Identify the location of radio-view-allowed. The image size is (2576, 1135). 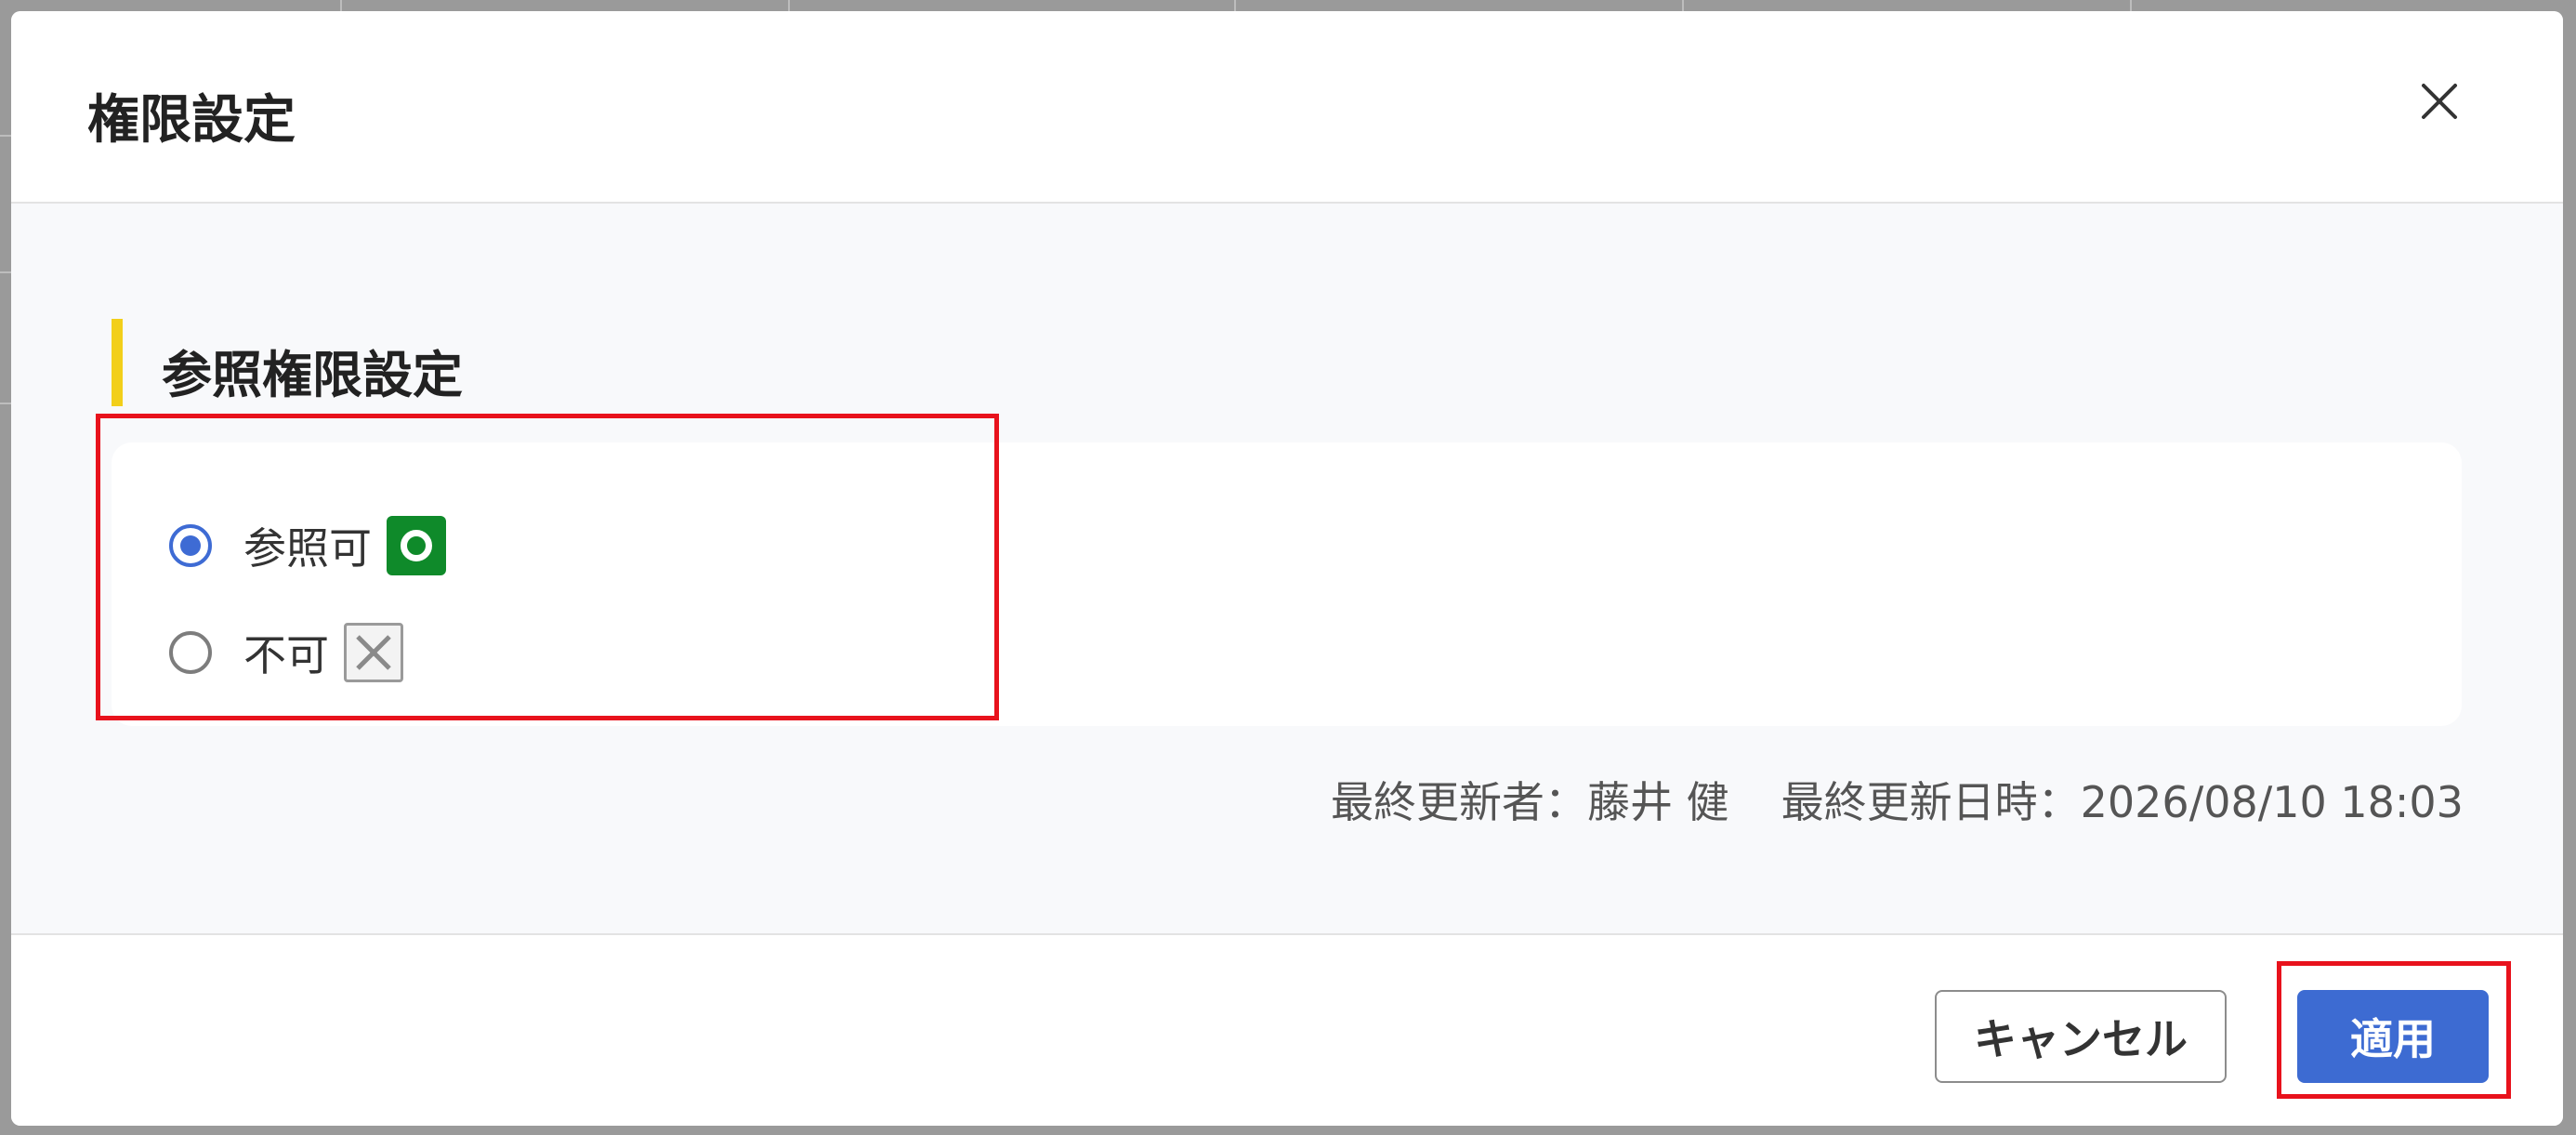
(190, 545).